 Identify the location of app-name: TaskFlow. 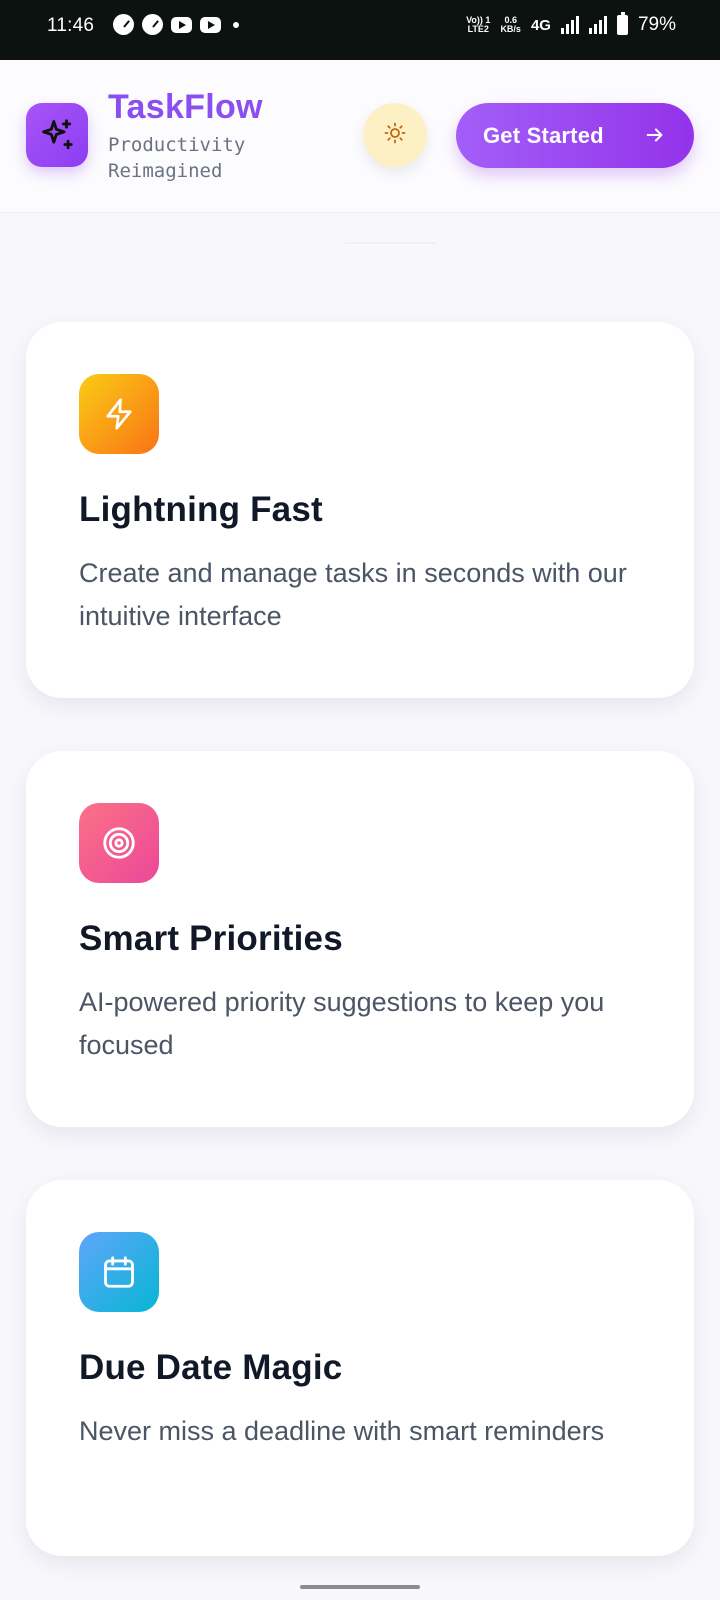
(185, 107).